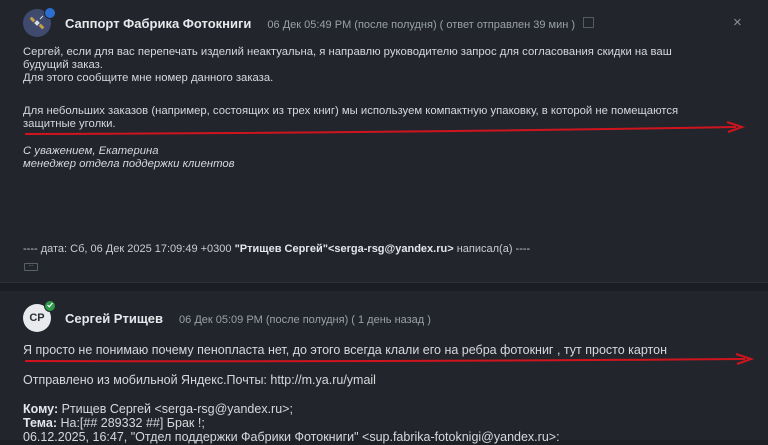 The height and width of the screenshot is (445, 768). What do you see at coordinates (91, 151) in the screenshot?
I see `signature-line: С уважением, Екатерина` at bounding box center [91, 151].